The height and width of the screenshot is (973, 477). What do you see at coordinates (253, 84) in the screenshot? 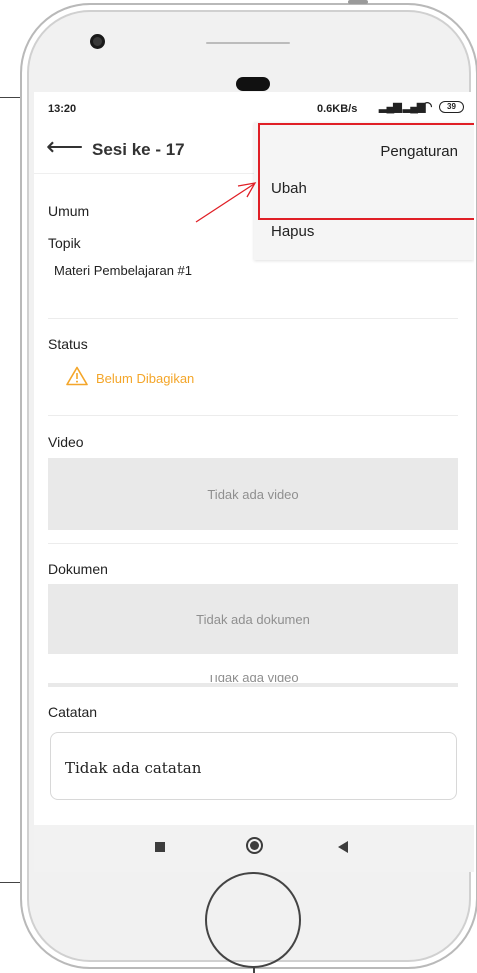
I see `proximity-sensor` at bounding box center [253, 84].